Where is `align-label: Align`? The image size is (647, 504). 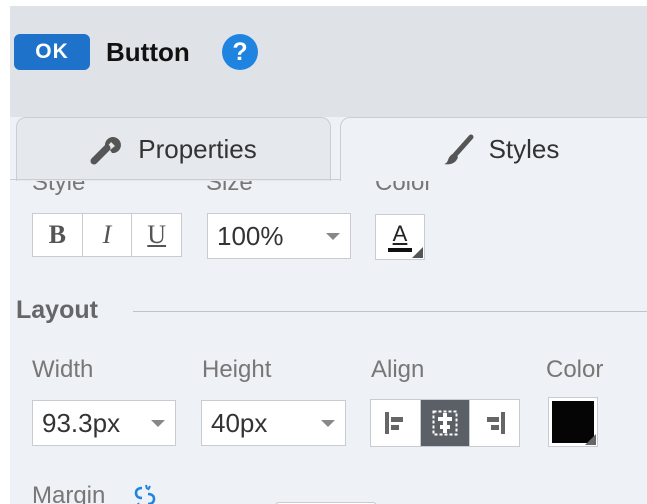 align-label: Align is located at coordinates (398, 369).